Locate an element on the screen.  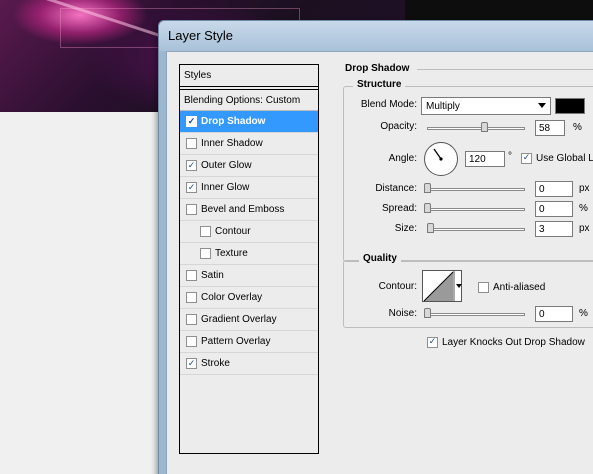
style-item: Gradient Overlay is located at coordinates (249, 320).